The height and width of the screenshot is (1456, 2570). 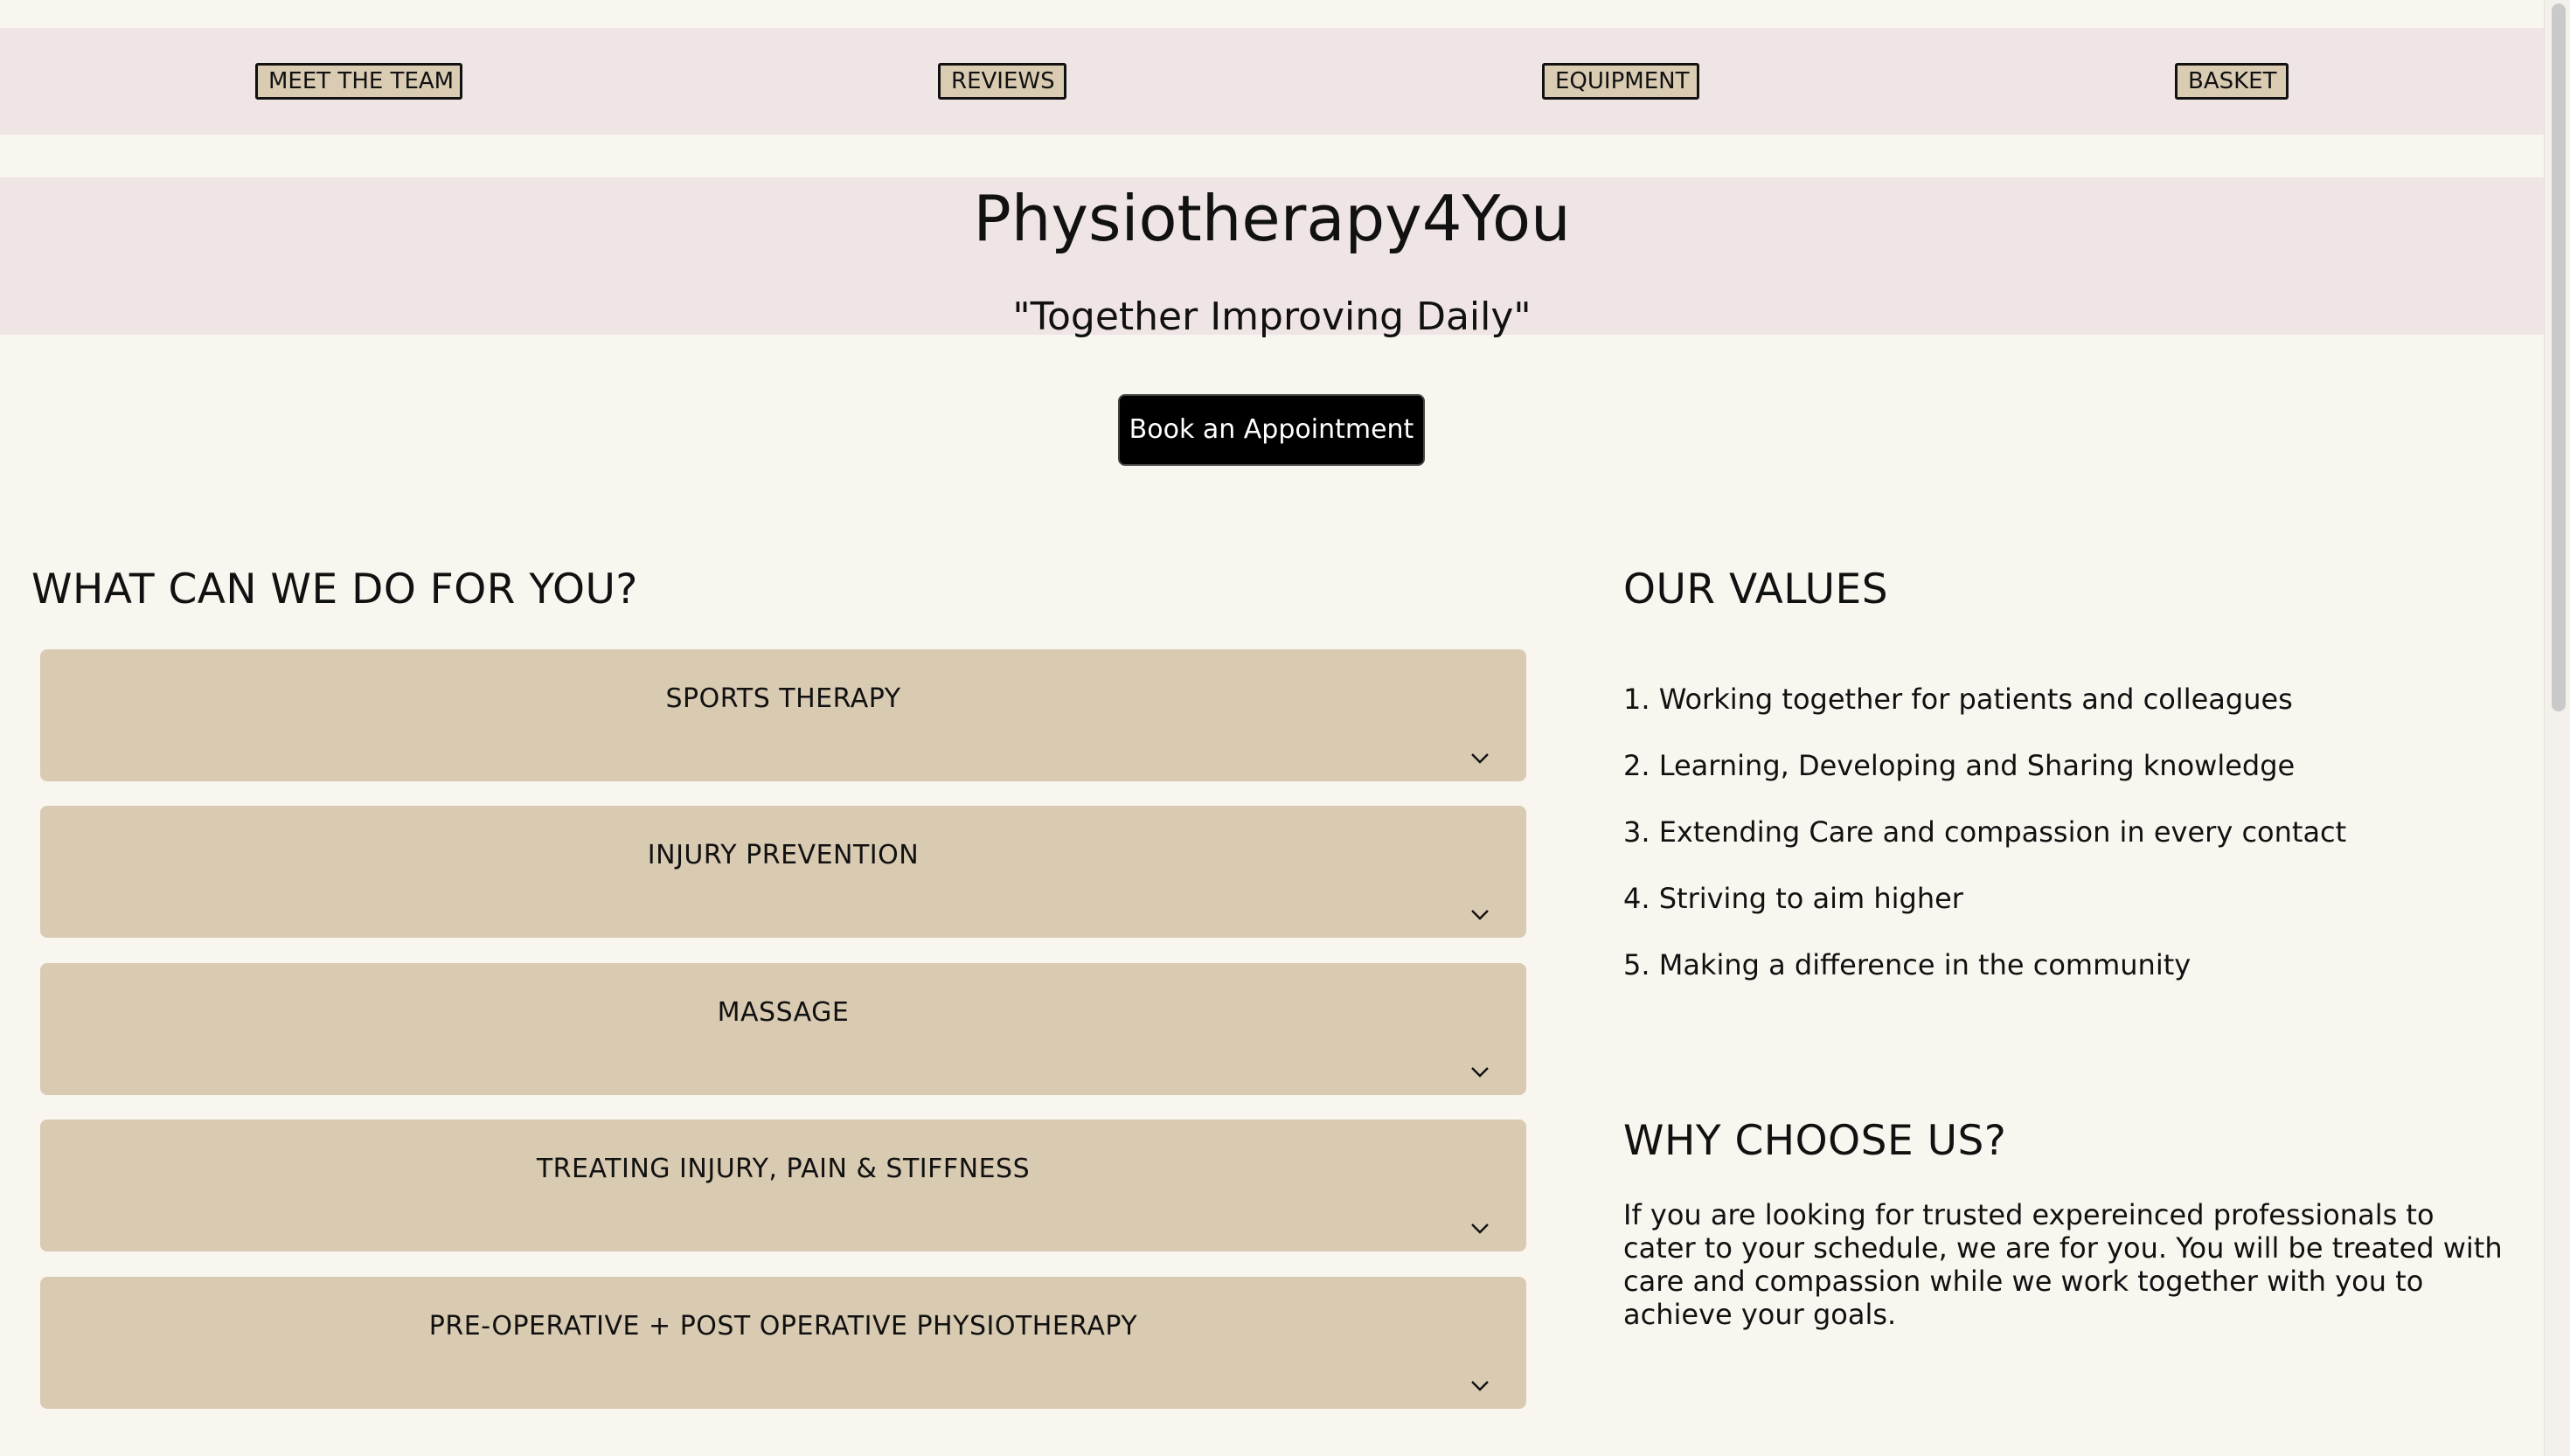 I want to click on book-appointment-button: Book an Appointment, so click(x=1271, y=430).